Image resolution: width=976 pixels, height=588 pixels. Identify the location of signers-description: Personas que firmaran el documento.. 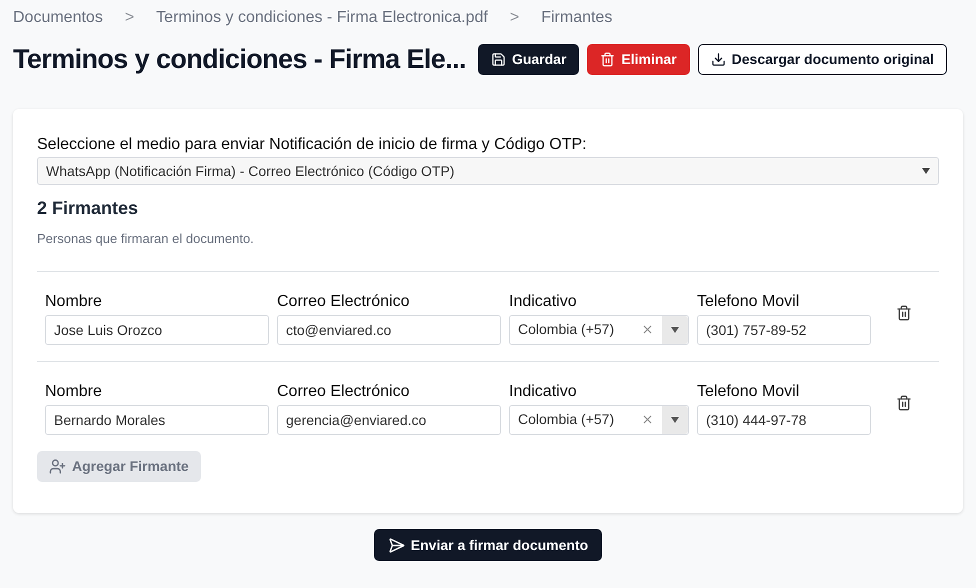
(146, 239).